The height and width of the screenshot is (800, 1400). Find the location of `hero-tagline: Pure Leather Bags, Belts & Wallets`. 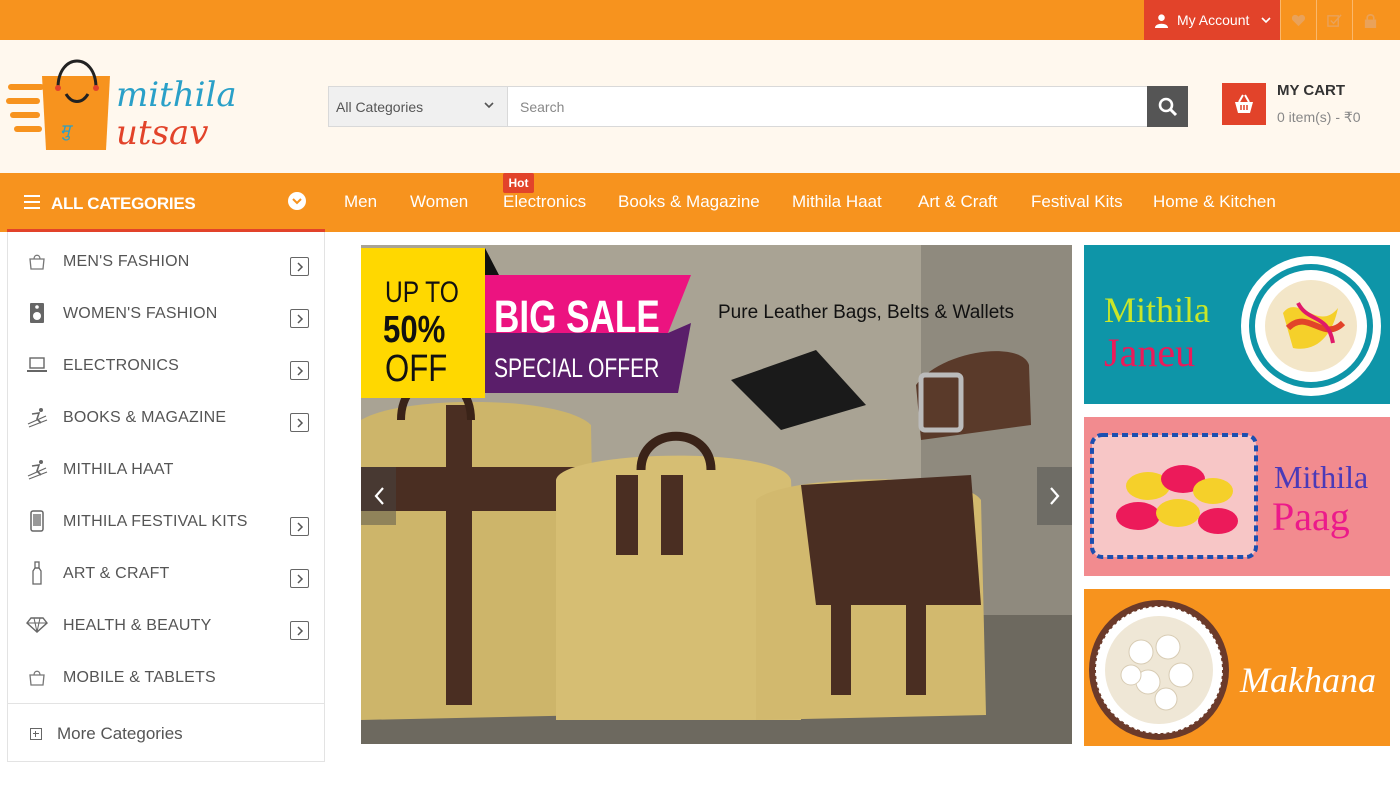

hero-tagline: Pure Leather Bags, Belts & Wallets is located at coordinates (866, 312).